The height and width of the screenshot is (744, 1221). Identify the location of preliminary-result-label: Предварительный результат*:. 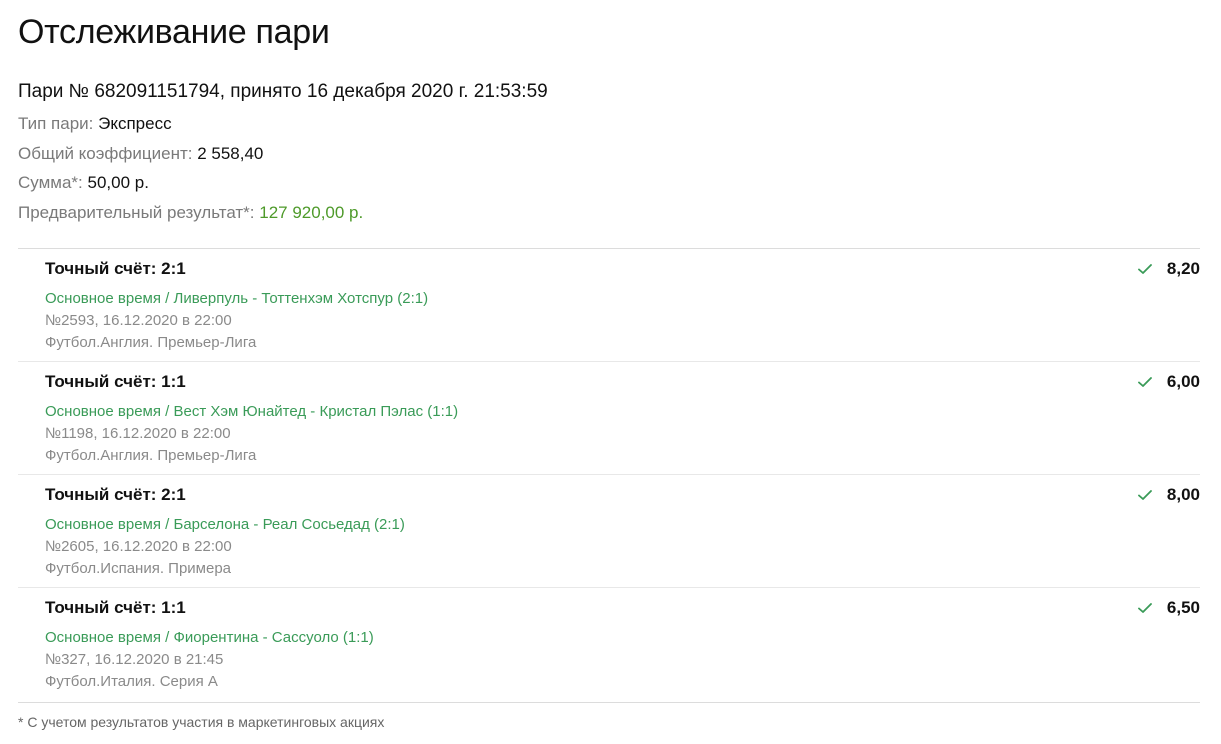
(139, 212).